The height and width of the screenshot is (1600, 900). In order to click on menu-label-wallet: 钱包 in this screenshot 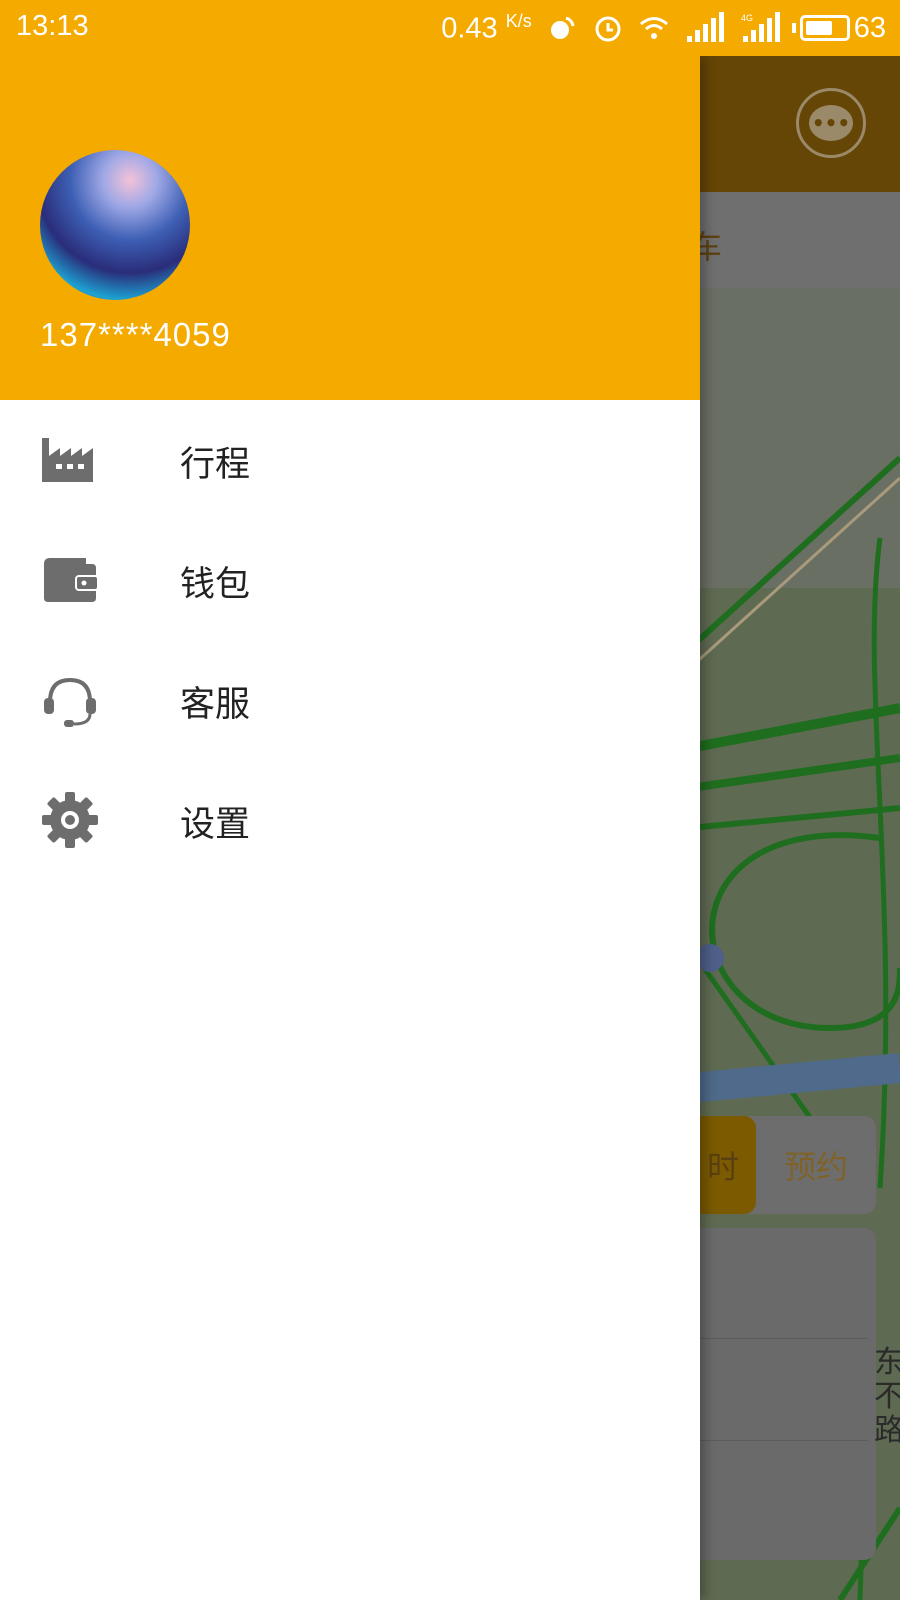, I will do `click(215, 585)`.